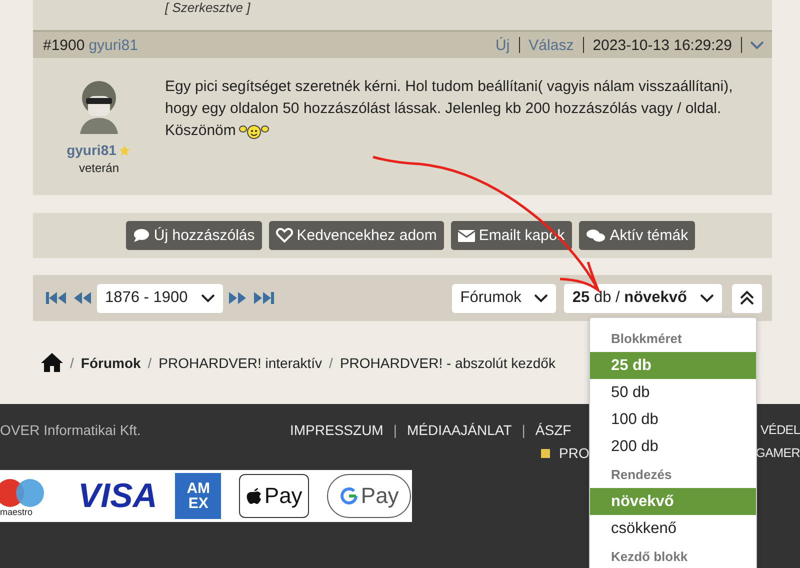 This screenshot has width=800, height=568. I want to click on company-name: OVER Informatikai Kft., so click(71, 430).